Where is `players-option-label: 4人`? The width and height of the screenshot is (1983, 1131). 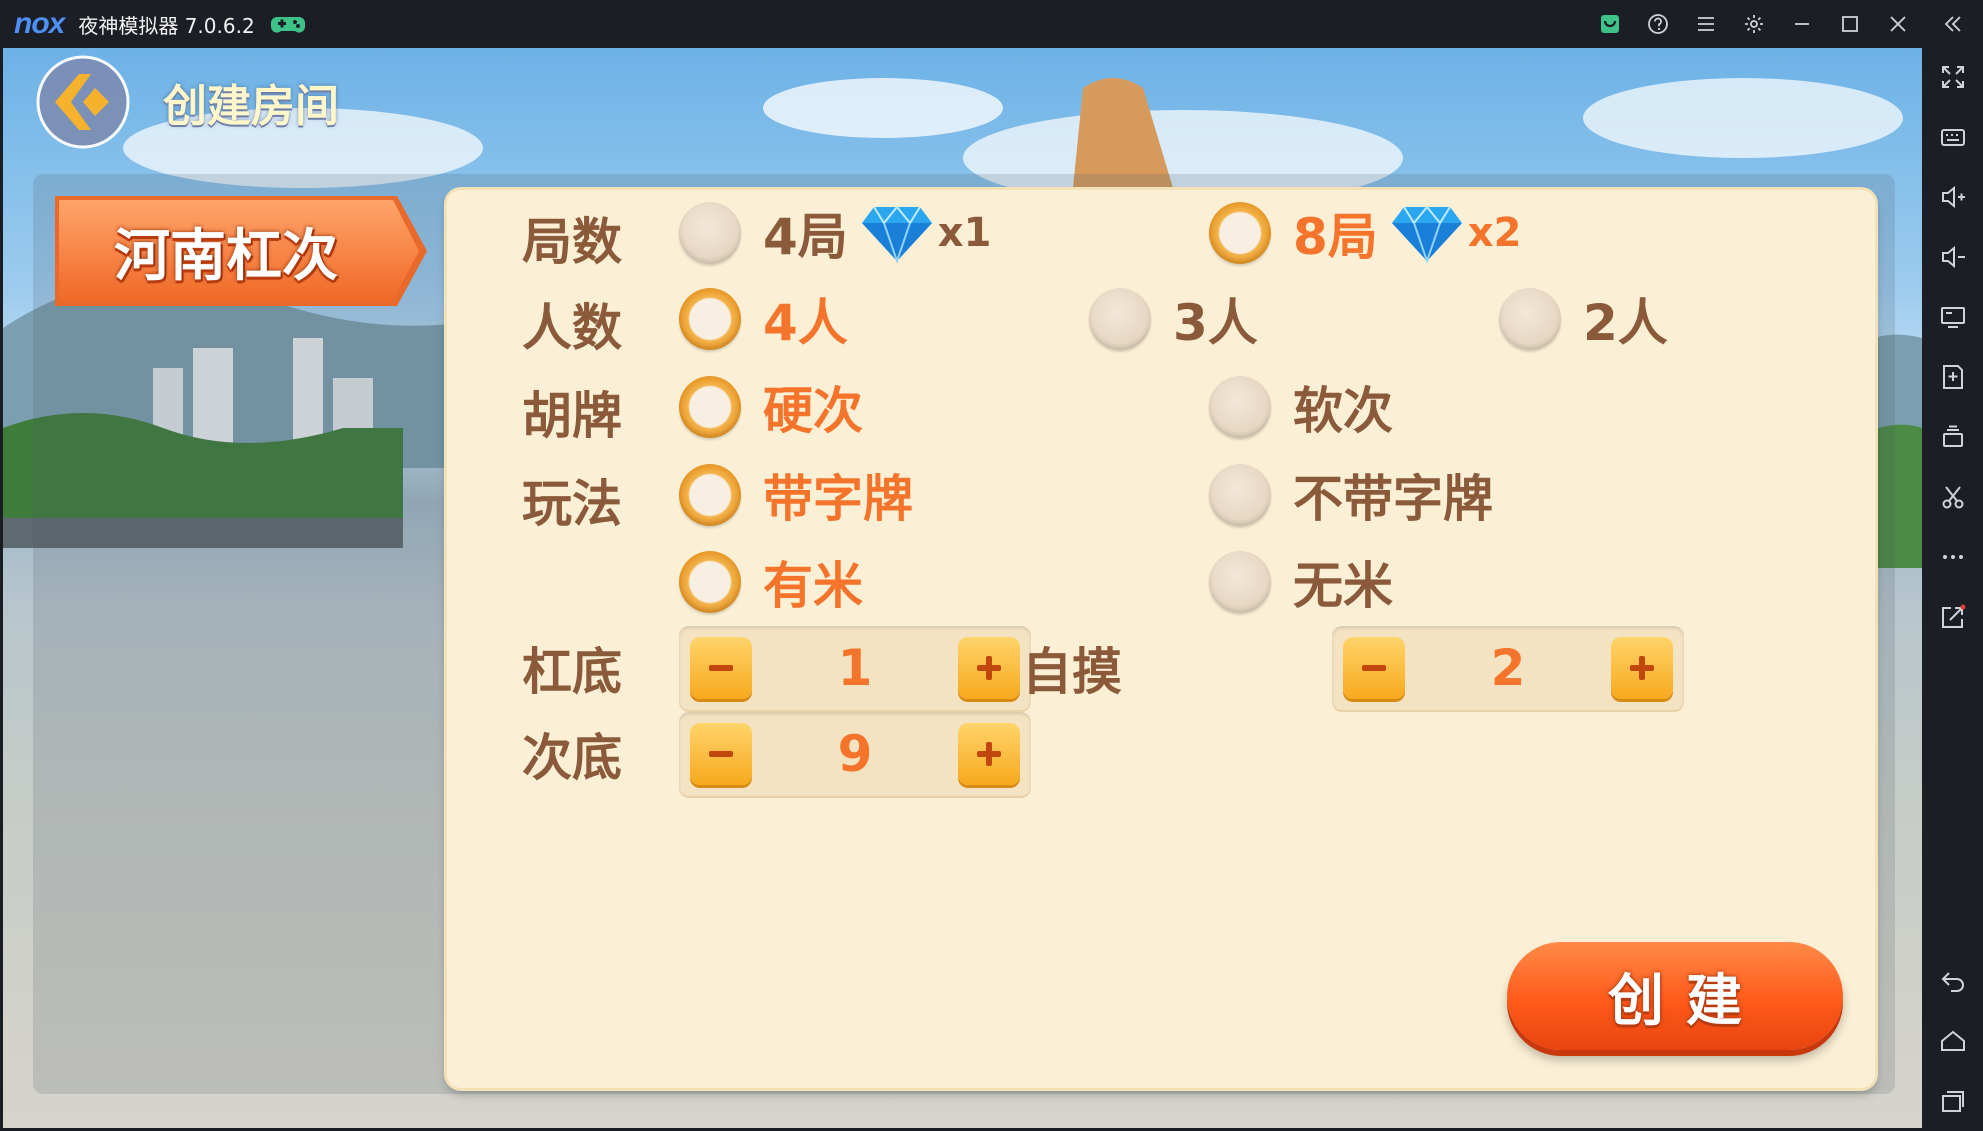 players-option-label: 4人 is located at coordinates (805, 323).